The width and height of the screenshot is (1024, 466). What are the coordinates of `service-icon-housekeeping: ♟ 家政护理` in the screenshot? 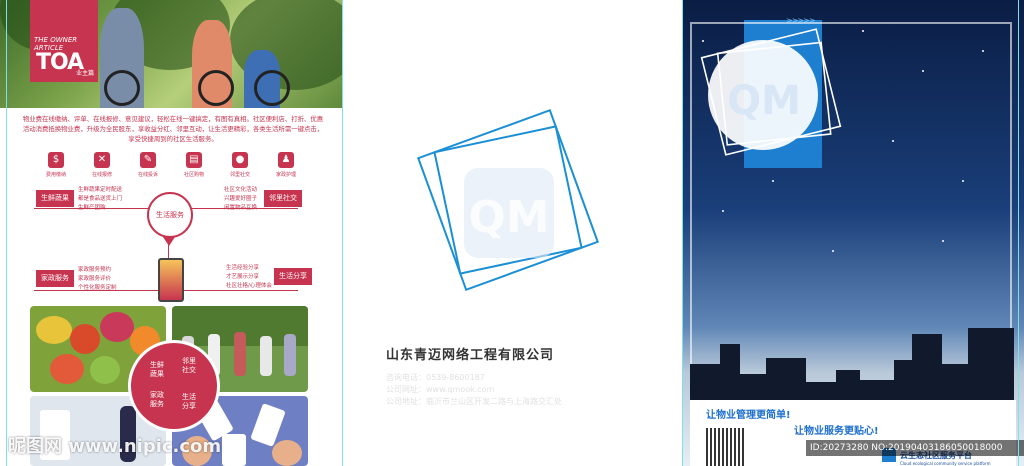 It's located at (286, 165).